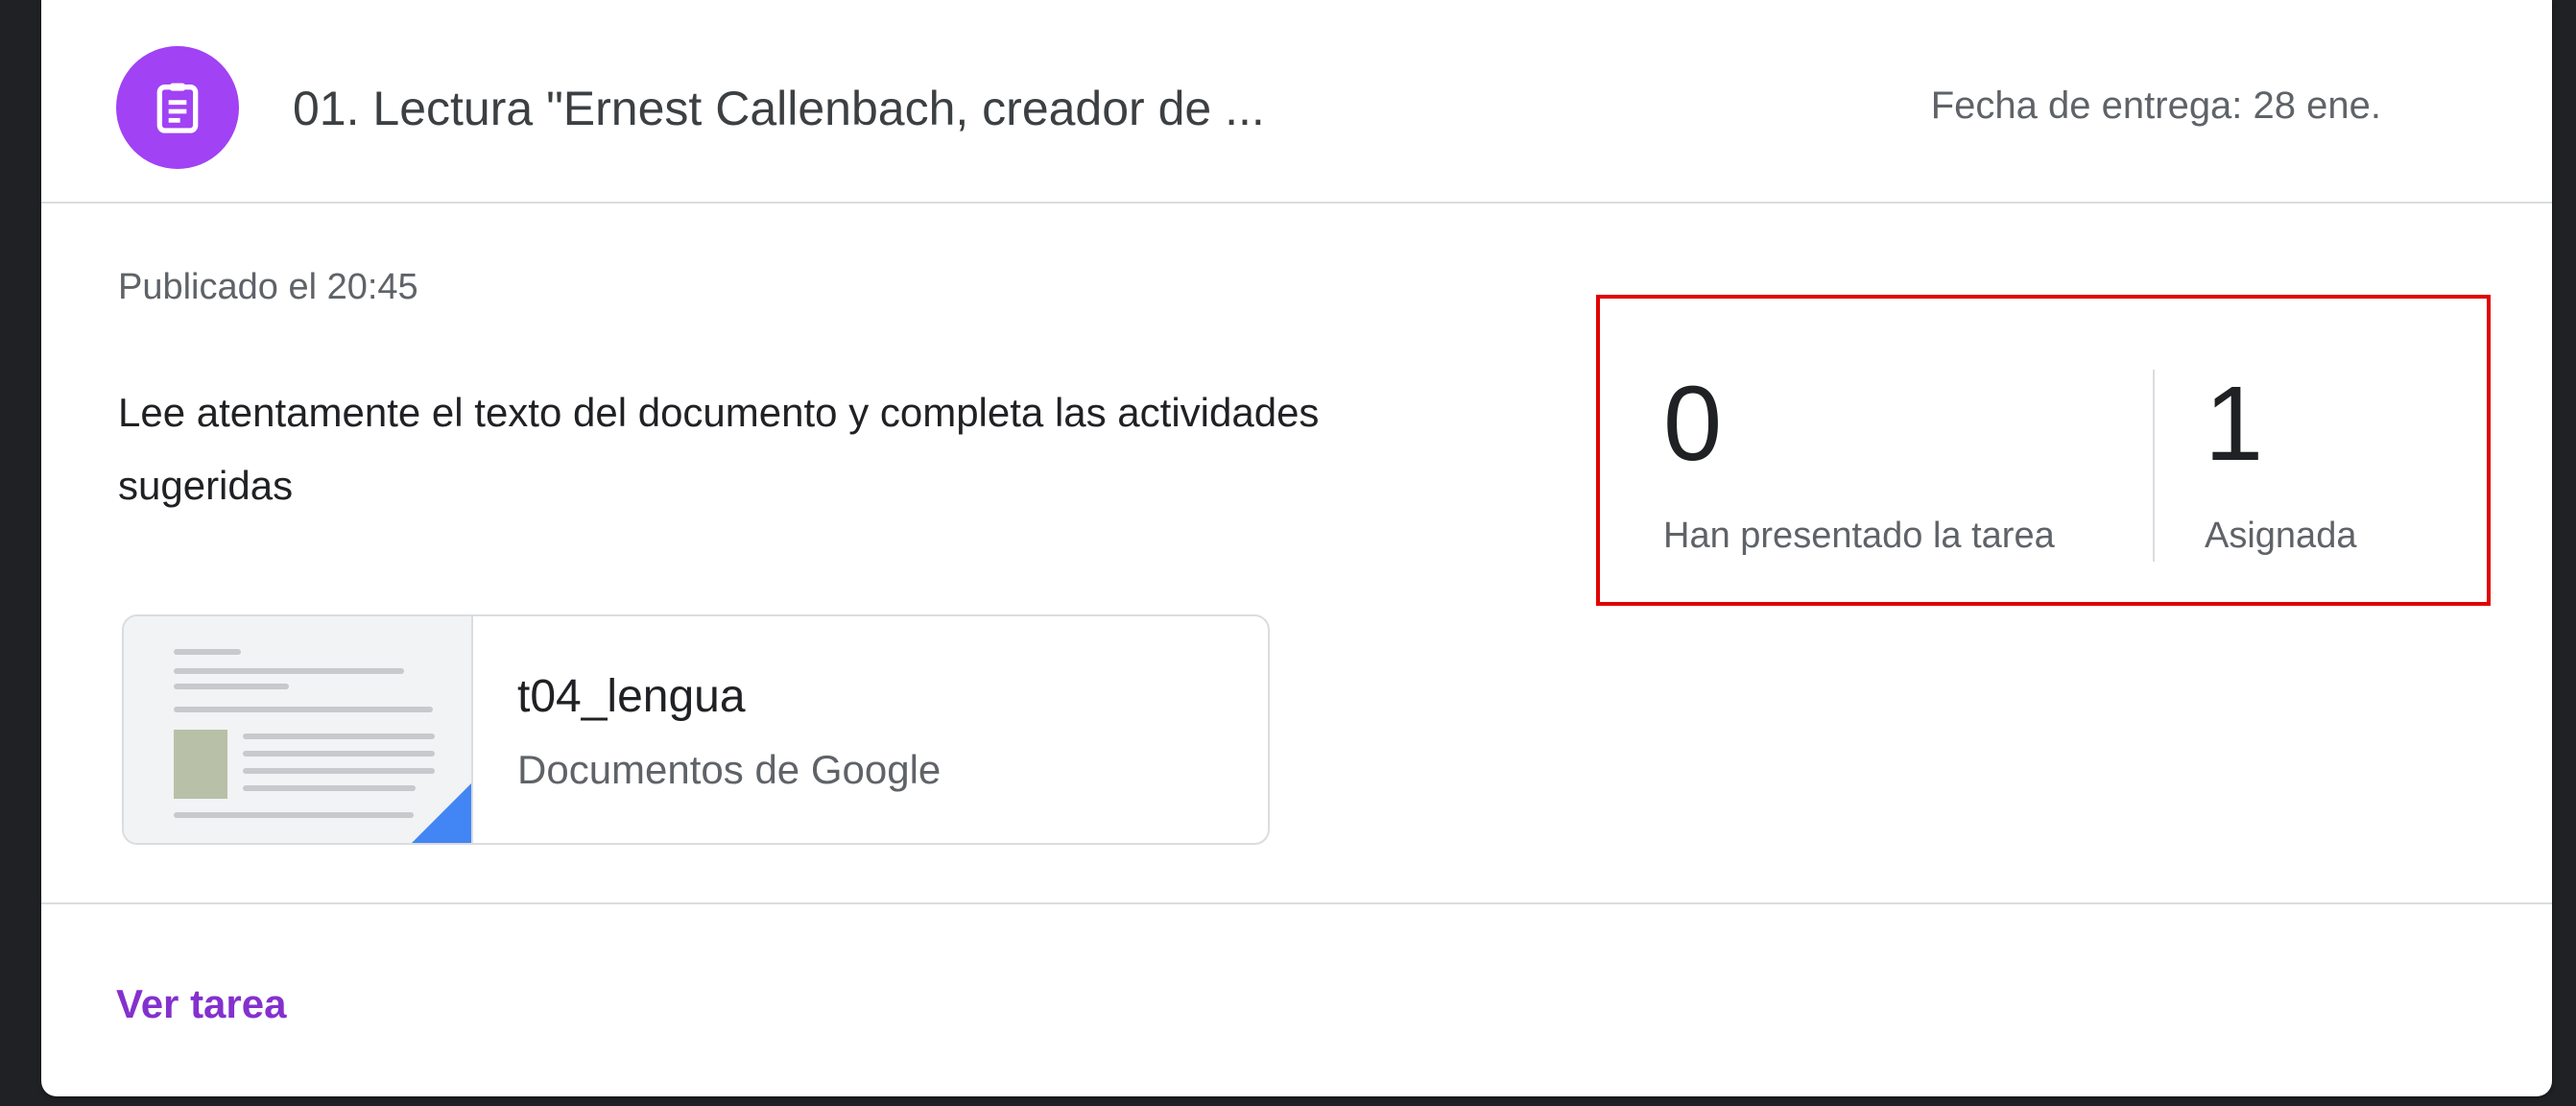 The height and width of the screenshot is (1106, 2576). Describe the element at coordinates (298, 729) in the screenshot. I see `document-thumbnail` at that location.